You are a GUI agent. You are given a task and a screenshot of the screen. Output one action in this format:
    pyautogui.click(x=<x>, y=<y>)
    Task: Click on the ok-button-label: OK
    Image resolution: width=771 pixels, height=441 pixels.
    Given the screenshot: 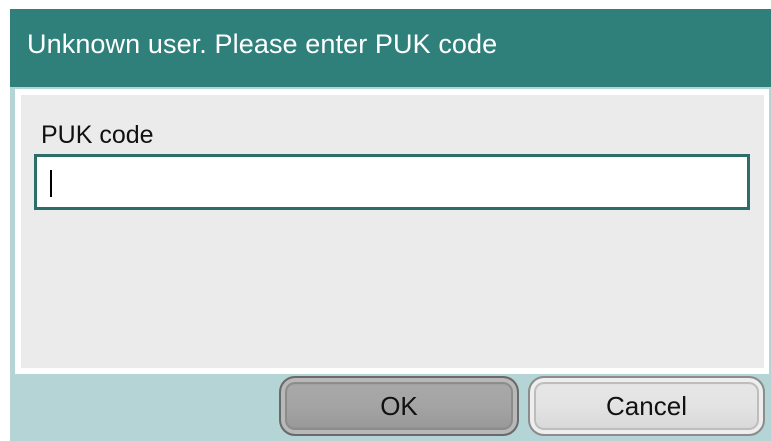 What is the action you would take?
    pyautogui.click(x=399, y=405)
    